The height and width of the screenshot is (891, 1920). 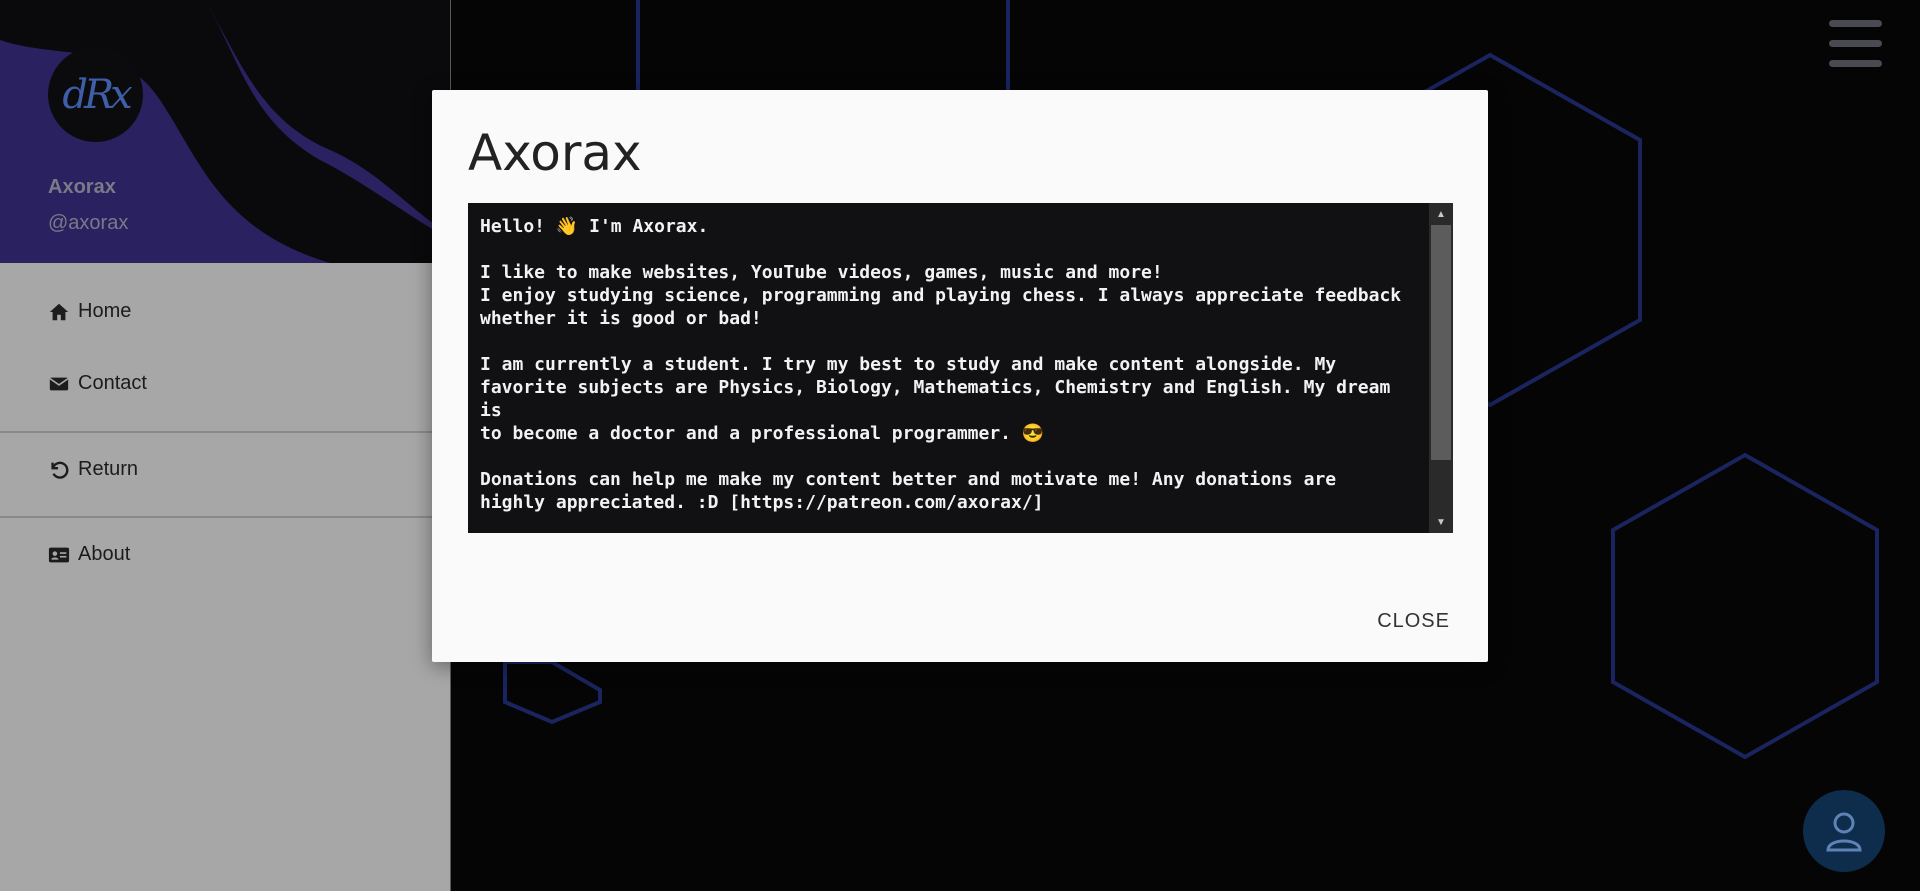 What do you see at coordinates (59, 311) in the screenshot?
I see `home-icon` at bounding box center [59, 311].